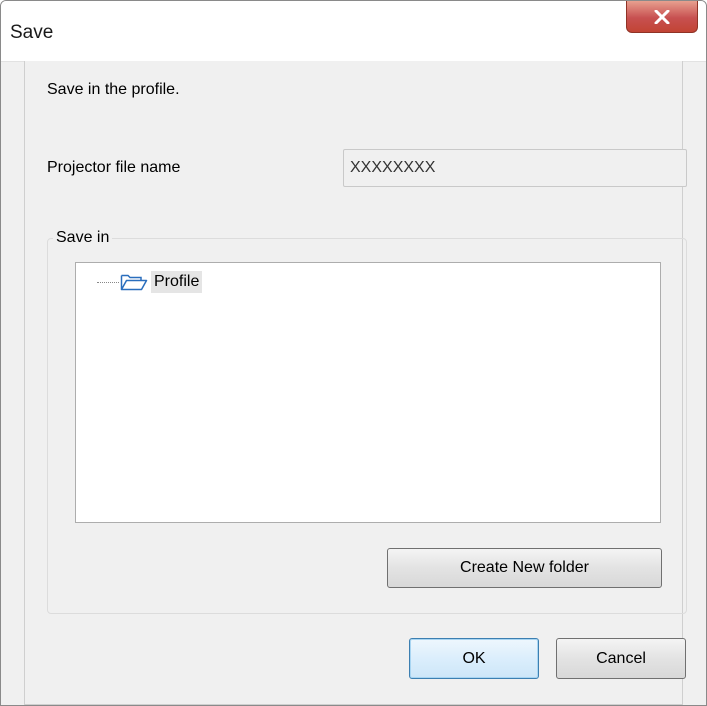 The image size is (707, 706). Describe the element at coordinates (177, 282) in the screenshot. I see `tree-item-label: Profile` at that location.